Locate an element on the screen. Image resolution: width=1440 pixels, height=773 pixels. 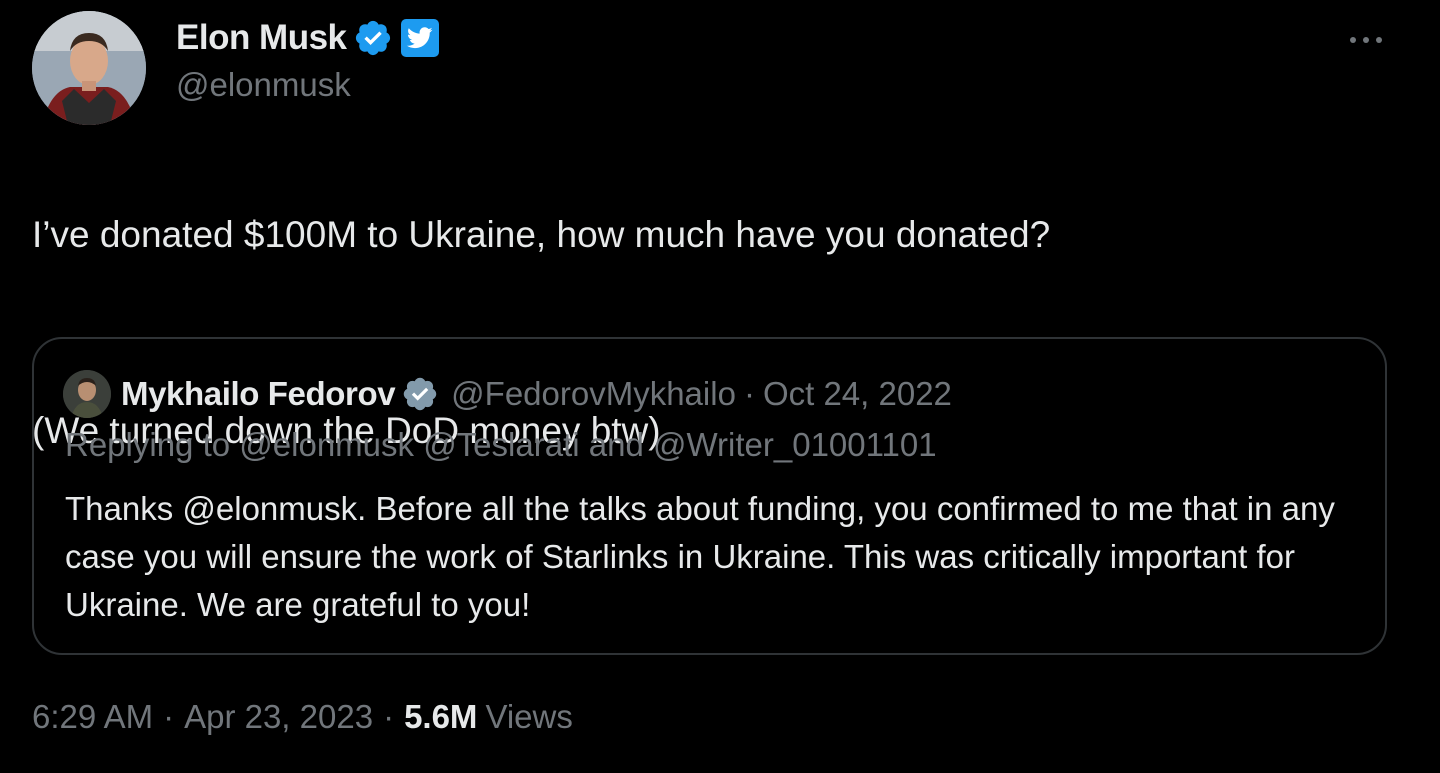
quoted-author-handle: @FedorovMykhailo is located at coordinates (593, 394).